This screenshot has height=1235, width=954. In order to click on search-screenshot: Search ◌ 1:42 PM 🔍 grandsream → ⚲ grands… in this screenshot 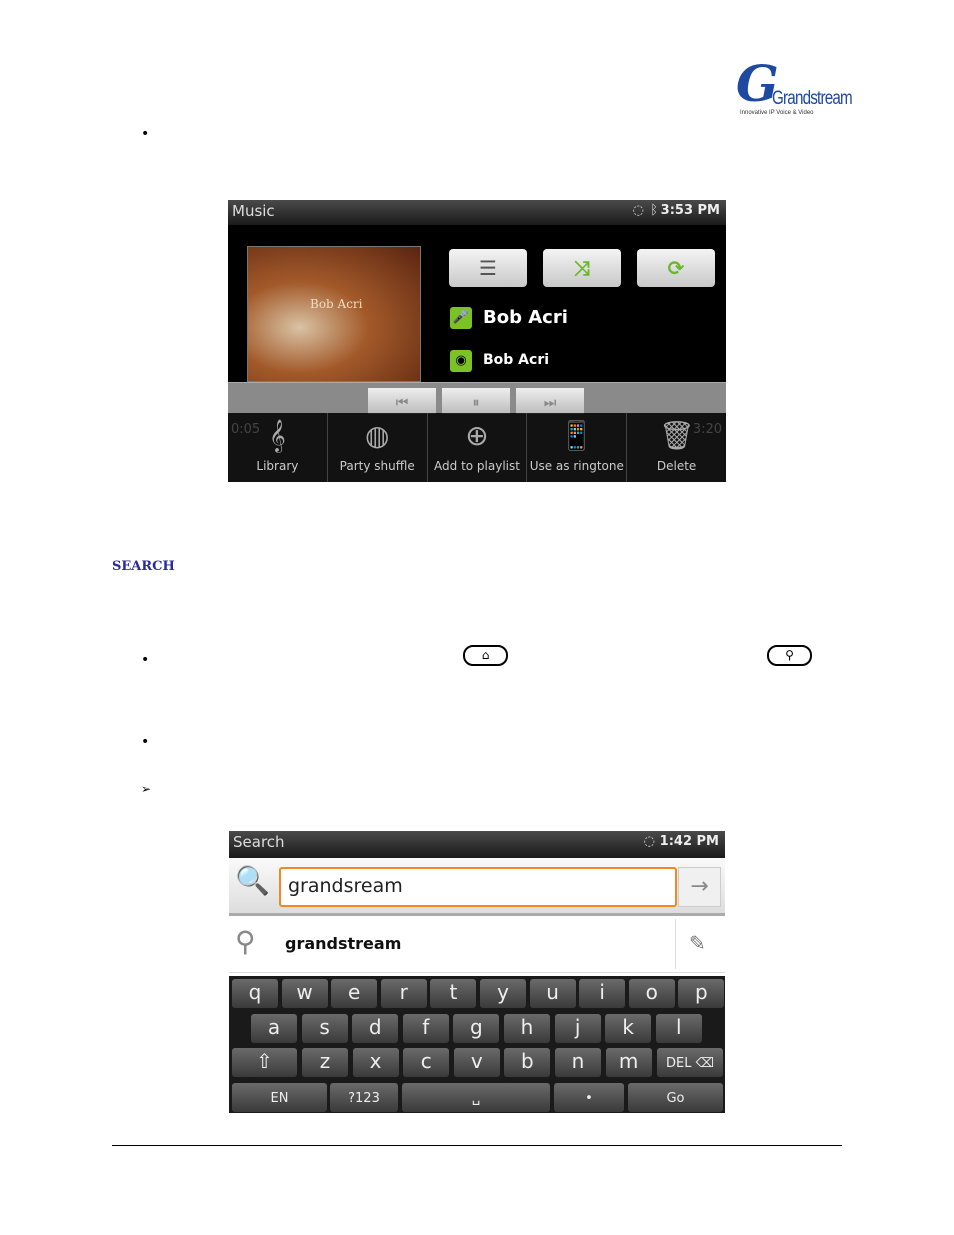, I will do `click(477, 972)`.